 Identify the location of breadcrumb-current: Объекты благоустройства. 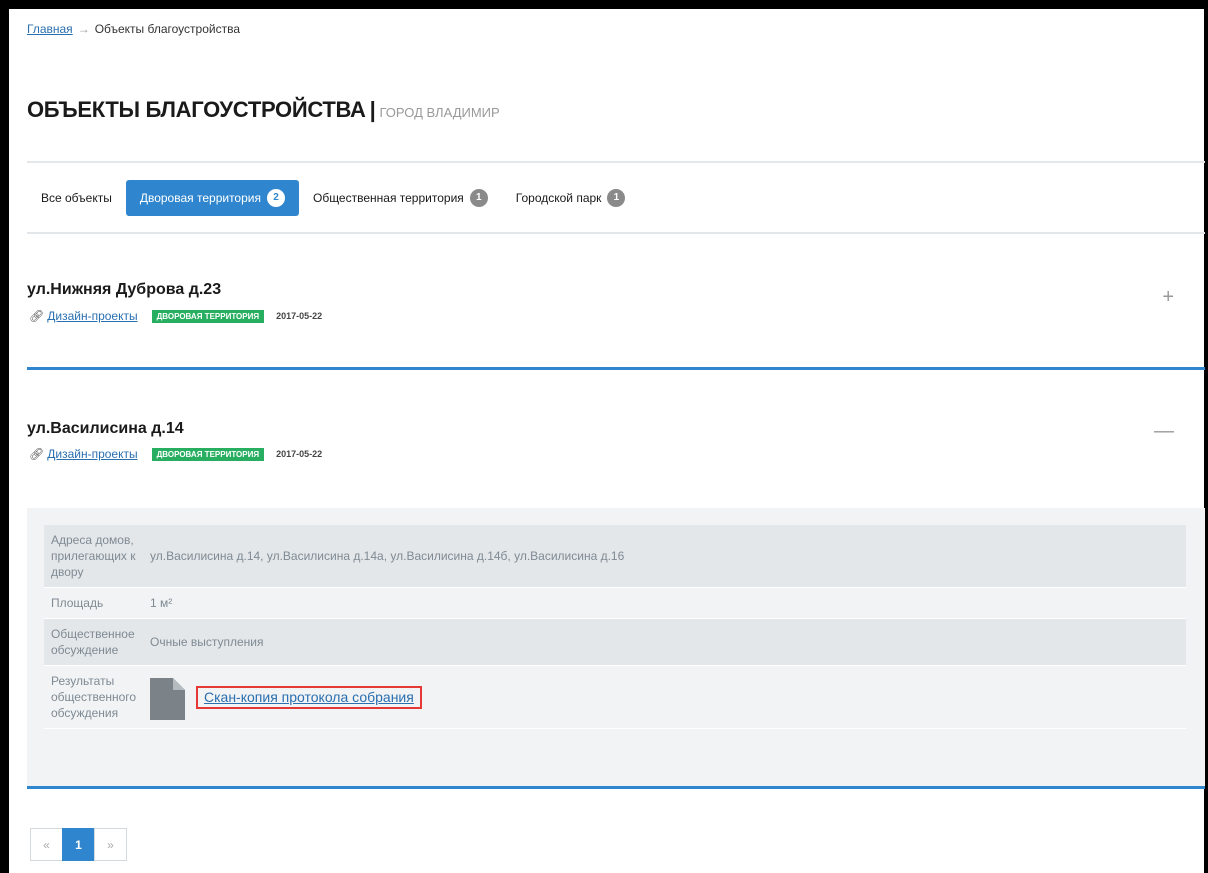
(167, 29).